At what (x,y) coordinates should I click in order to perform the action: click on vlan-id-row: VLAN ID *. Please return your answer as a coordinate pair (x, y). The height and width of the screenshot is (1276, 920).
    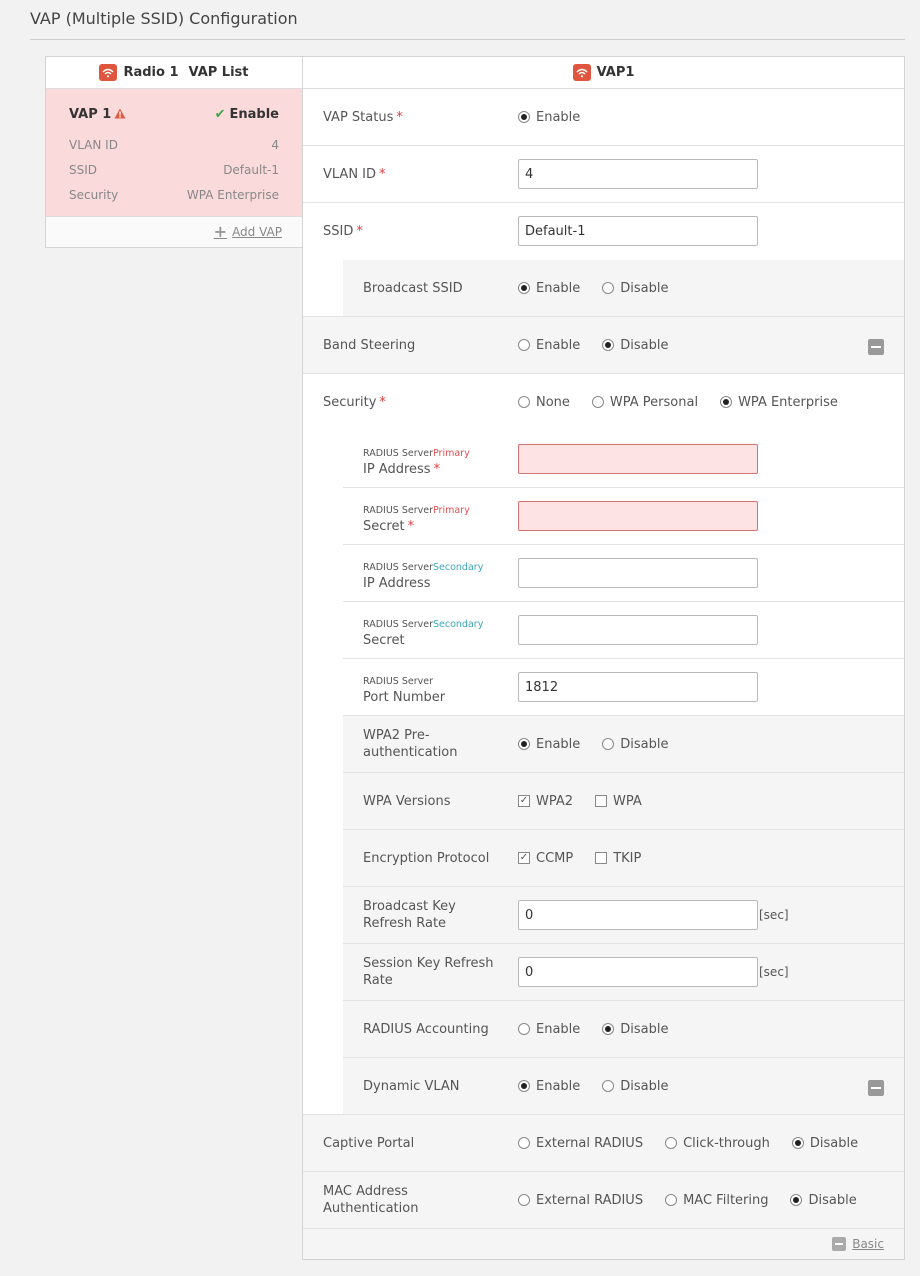
    Looking at the image, I should click on (603, 174).